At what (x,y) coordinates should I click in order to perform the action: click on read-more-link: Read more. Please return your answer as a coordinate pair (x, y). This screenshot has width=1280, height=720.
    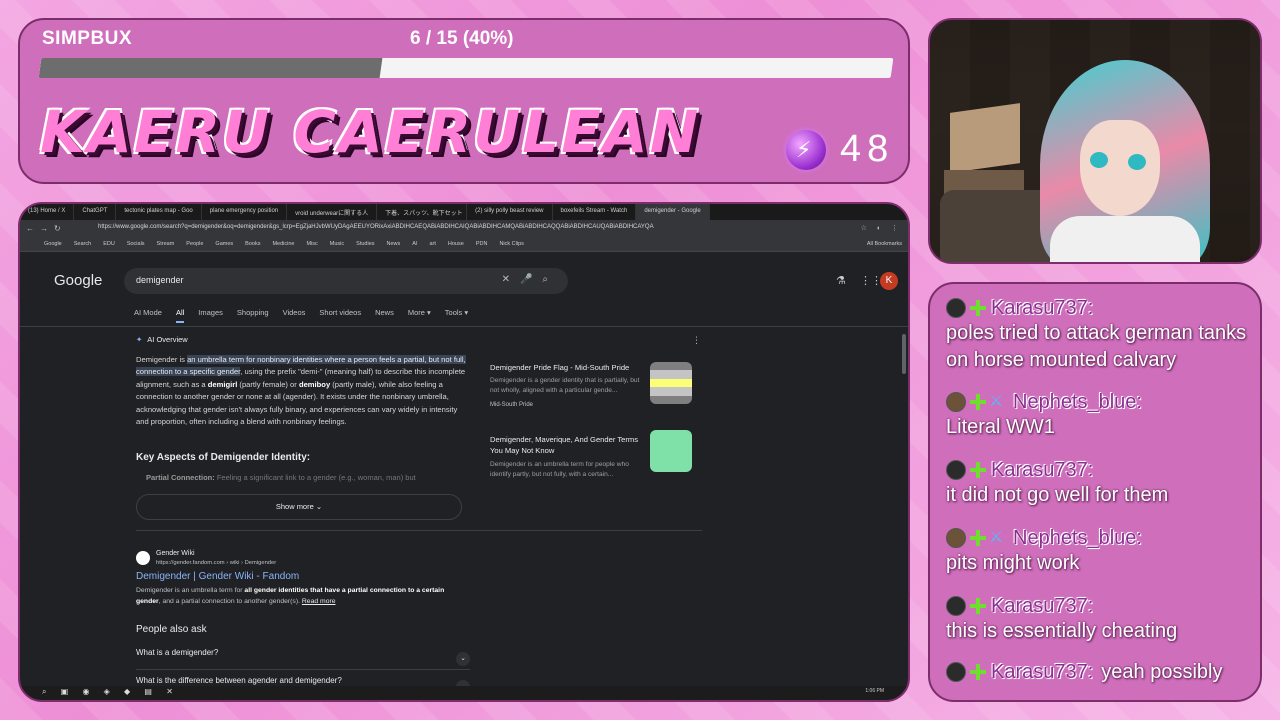
    Looking at the image, I should click on (319, 601).